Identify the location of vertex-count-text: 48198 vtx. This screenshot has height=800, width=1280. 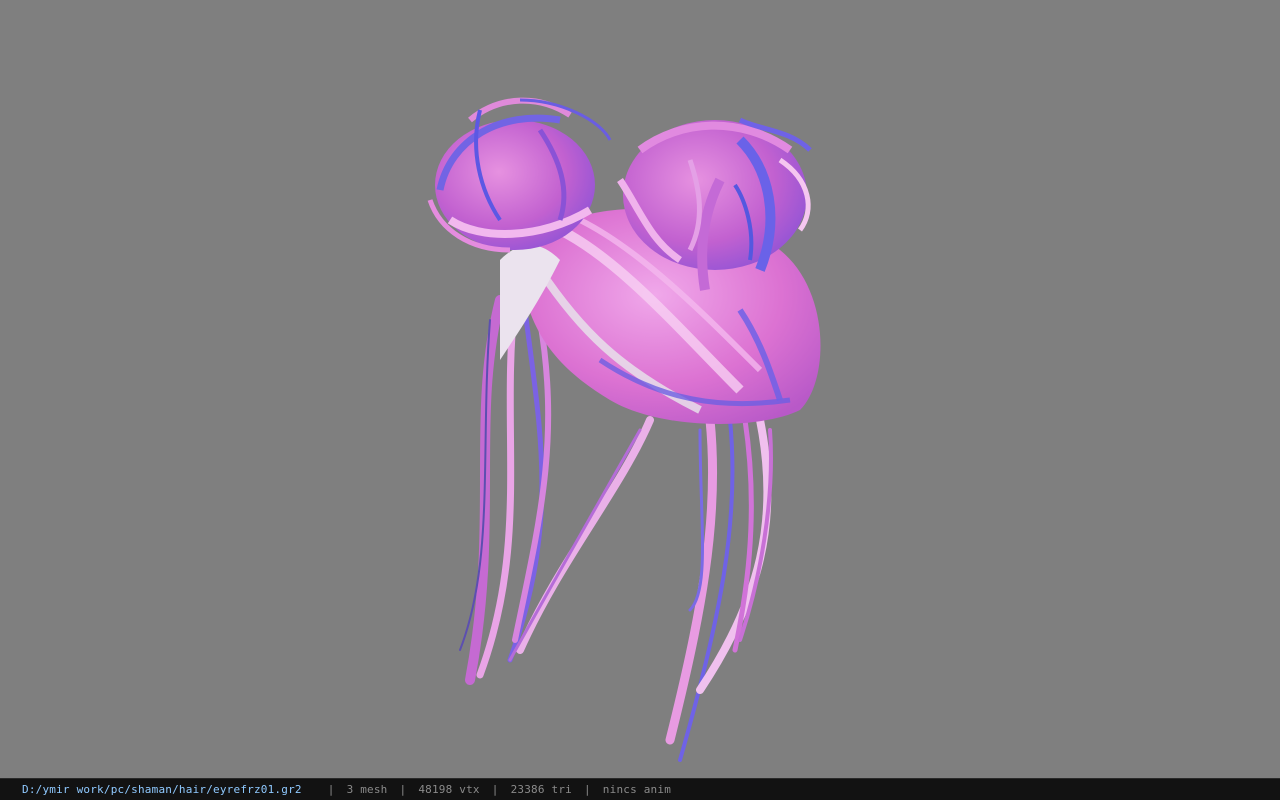
(449, 789).